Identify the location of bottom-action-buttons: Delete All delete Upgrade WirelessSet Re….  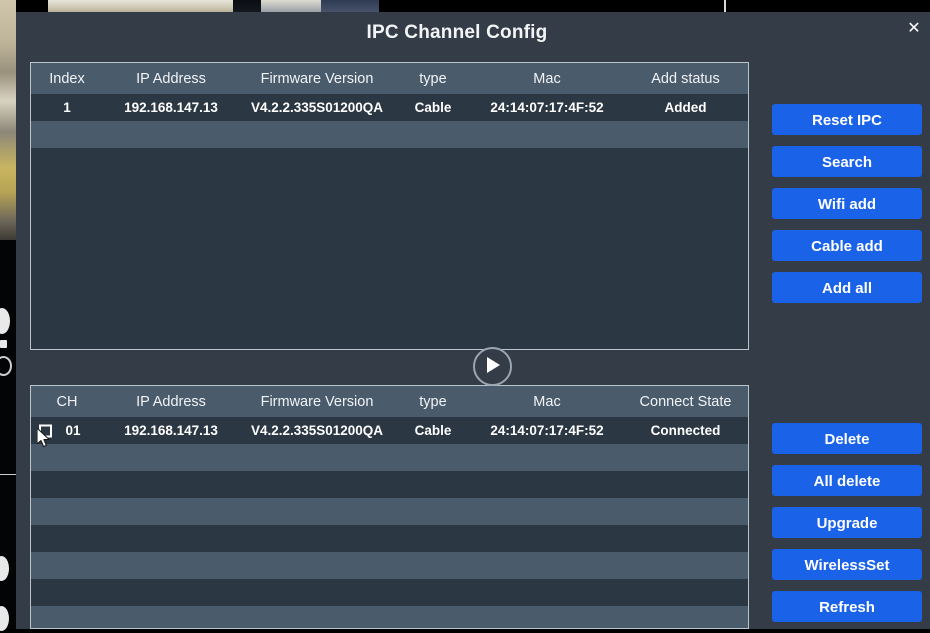
(847, 528).